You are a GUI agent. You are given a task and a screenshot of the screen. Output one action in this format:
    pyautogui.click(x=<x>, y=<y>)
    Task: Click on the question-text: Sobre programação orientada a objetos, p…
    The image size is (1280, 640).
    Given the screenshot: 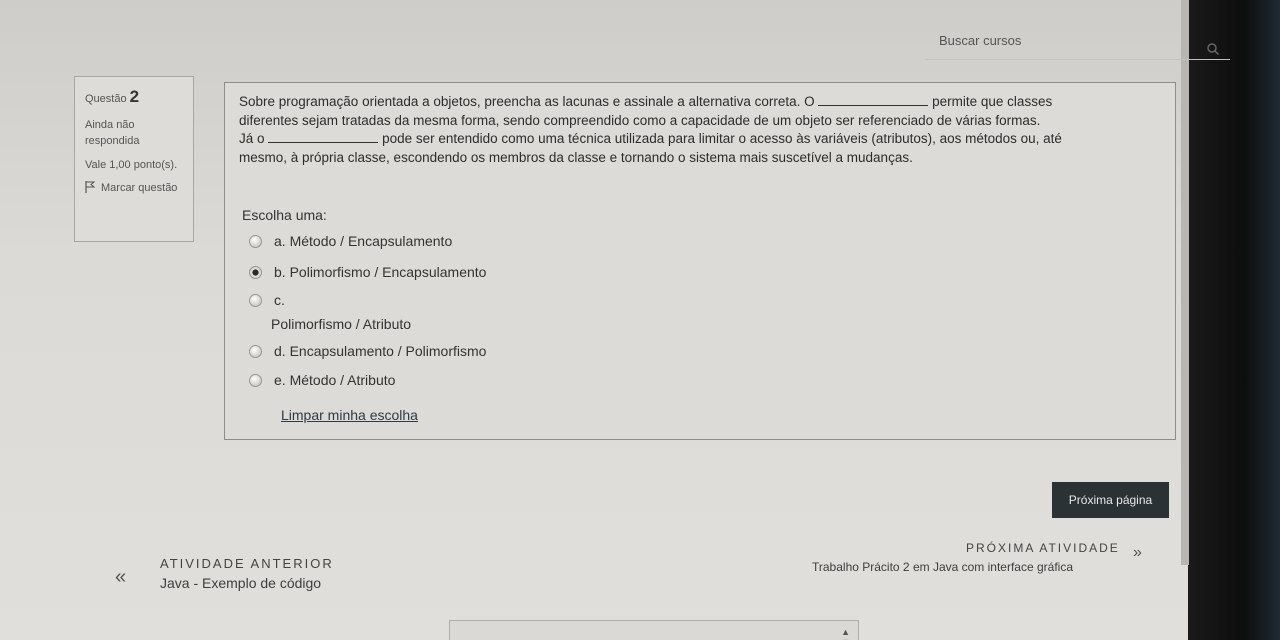 What is the action you would take?
    pyautogui.click(x=650, y=129)
    